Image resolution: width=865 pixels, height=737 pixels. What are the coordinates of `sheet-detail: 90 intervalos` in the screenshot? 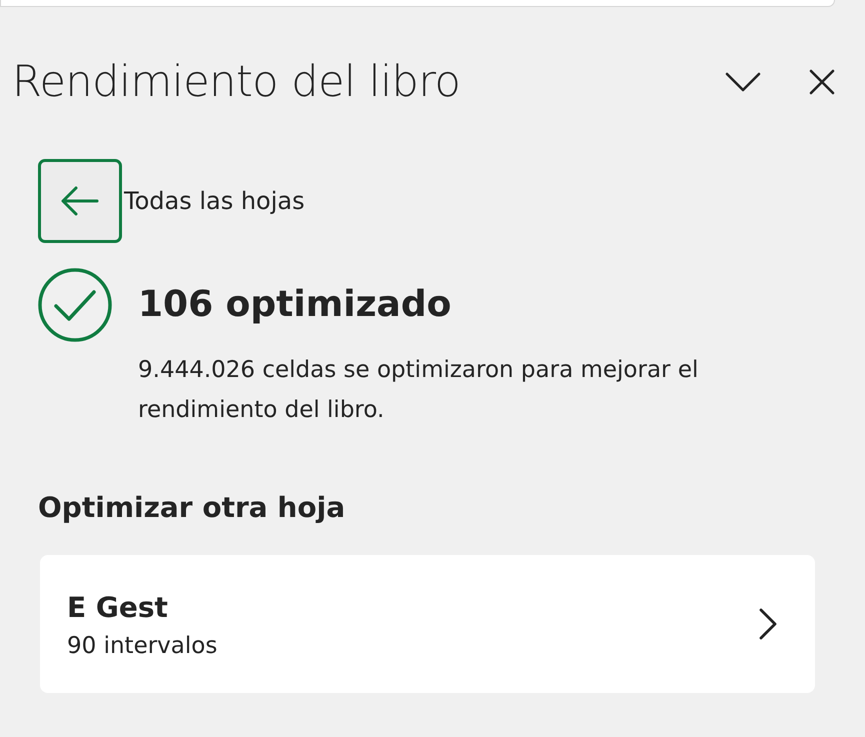 It's located at (142, 646).